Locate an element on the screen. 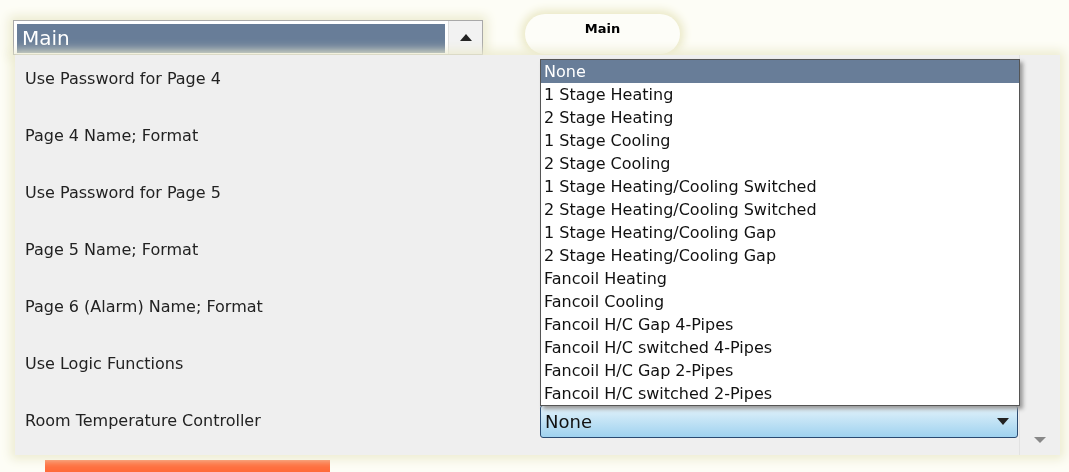  dropdown-option: 1 Stage Heating/Cooling Switched is located at coordinates (780, 186).